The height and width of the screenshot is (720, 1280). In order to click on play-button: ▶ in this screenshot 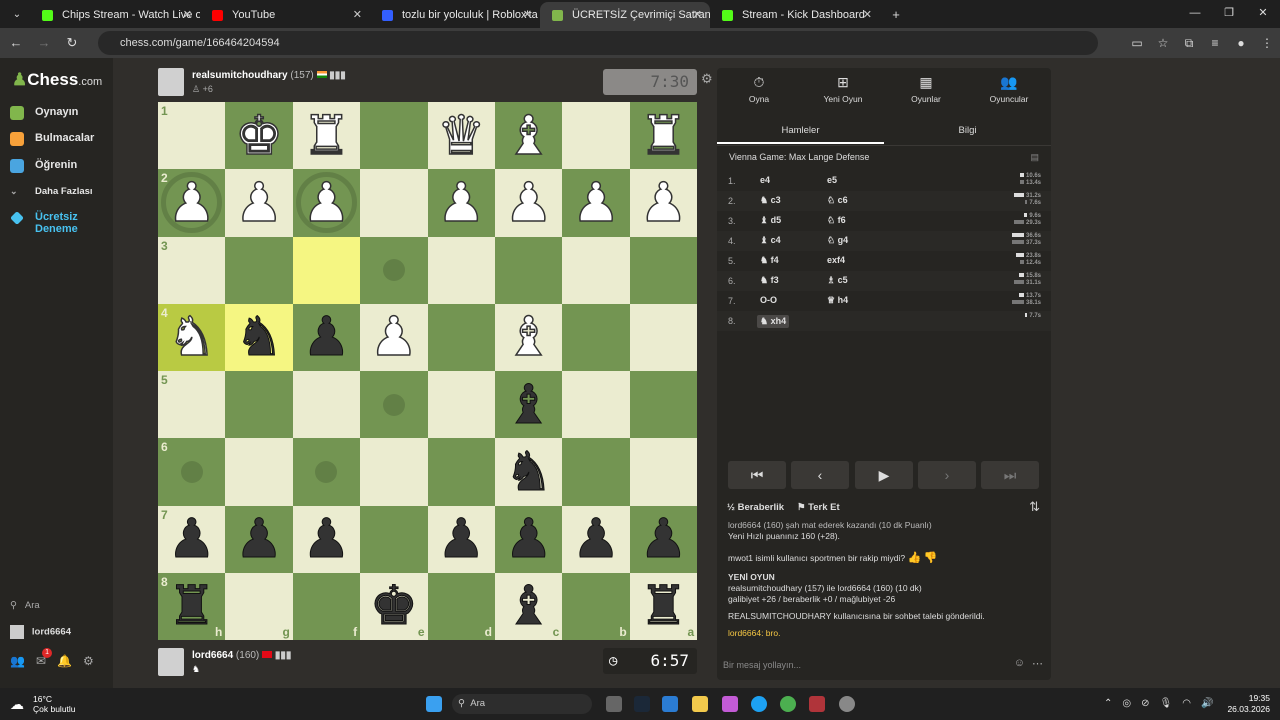, I will do `click(884, 475)`.